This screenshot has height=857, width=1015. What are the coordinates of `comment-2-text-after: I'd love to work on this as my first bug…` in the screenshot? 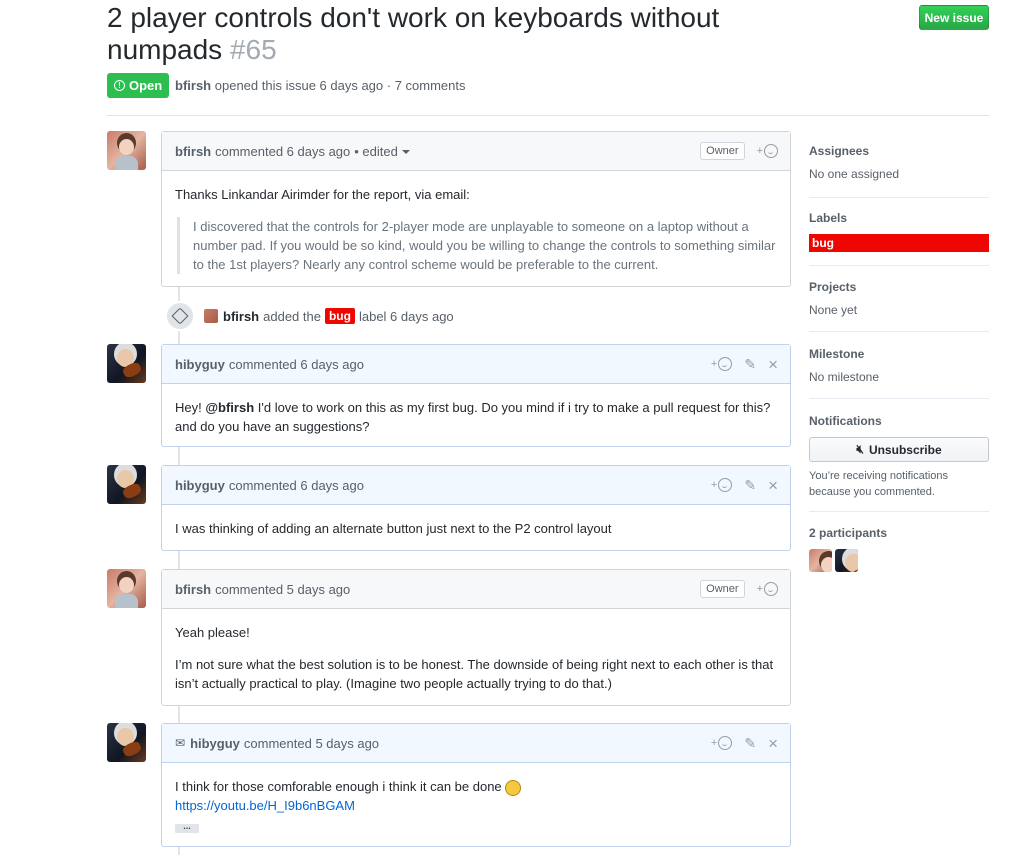 It's located at (473, 417).